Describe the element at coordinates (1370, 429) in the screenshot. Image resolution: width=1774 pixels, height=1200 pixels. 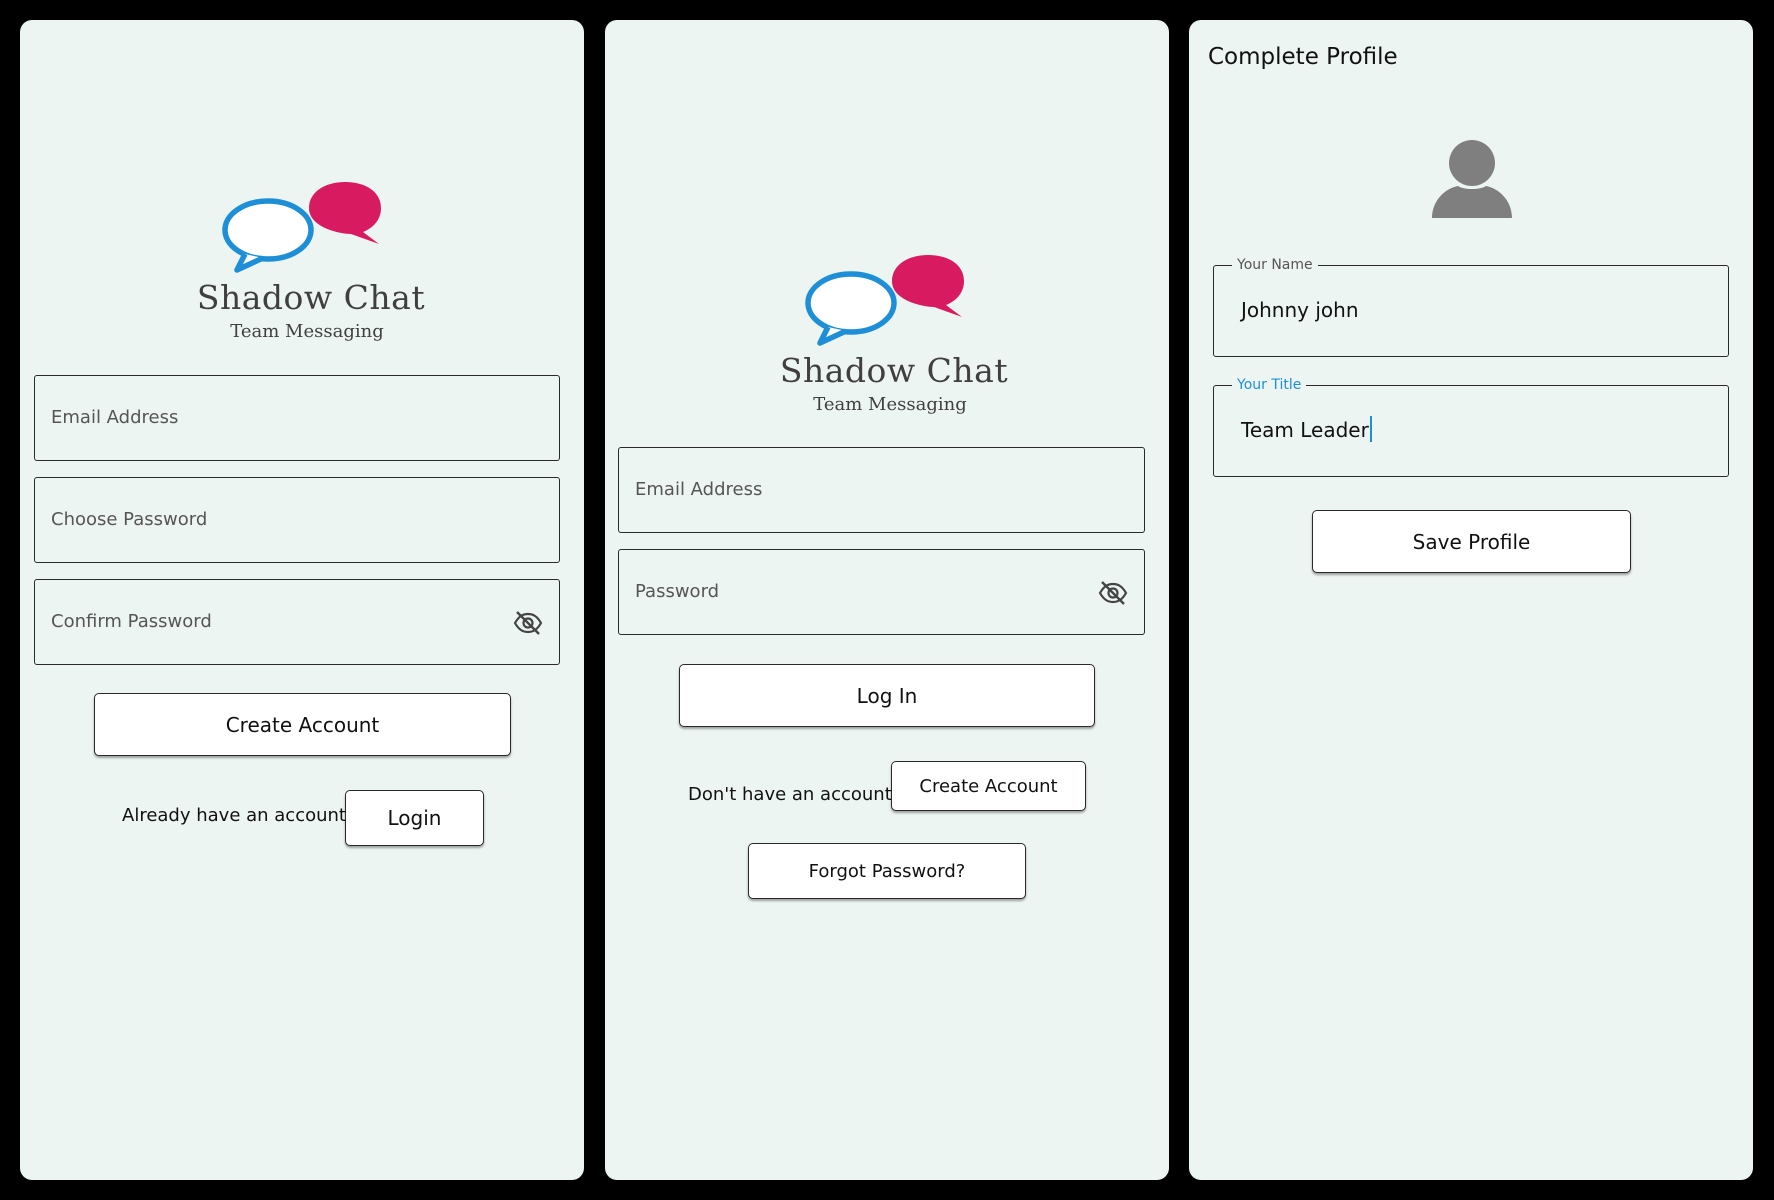
I see `text-cursor` at that location.